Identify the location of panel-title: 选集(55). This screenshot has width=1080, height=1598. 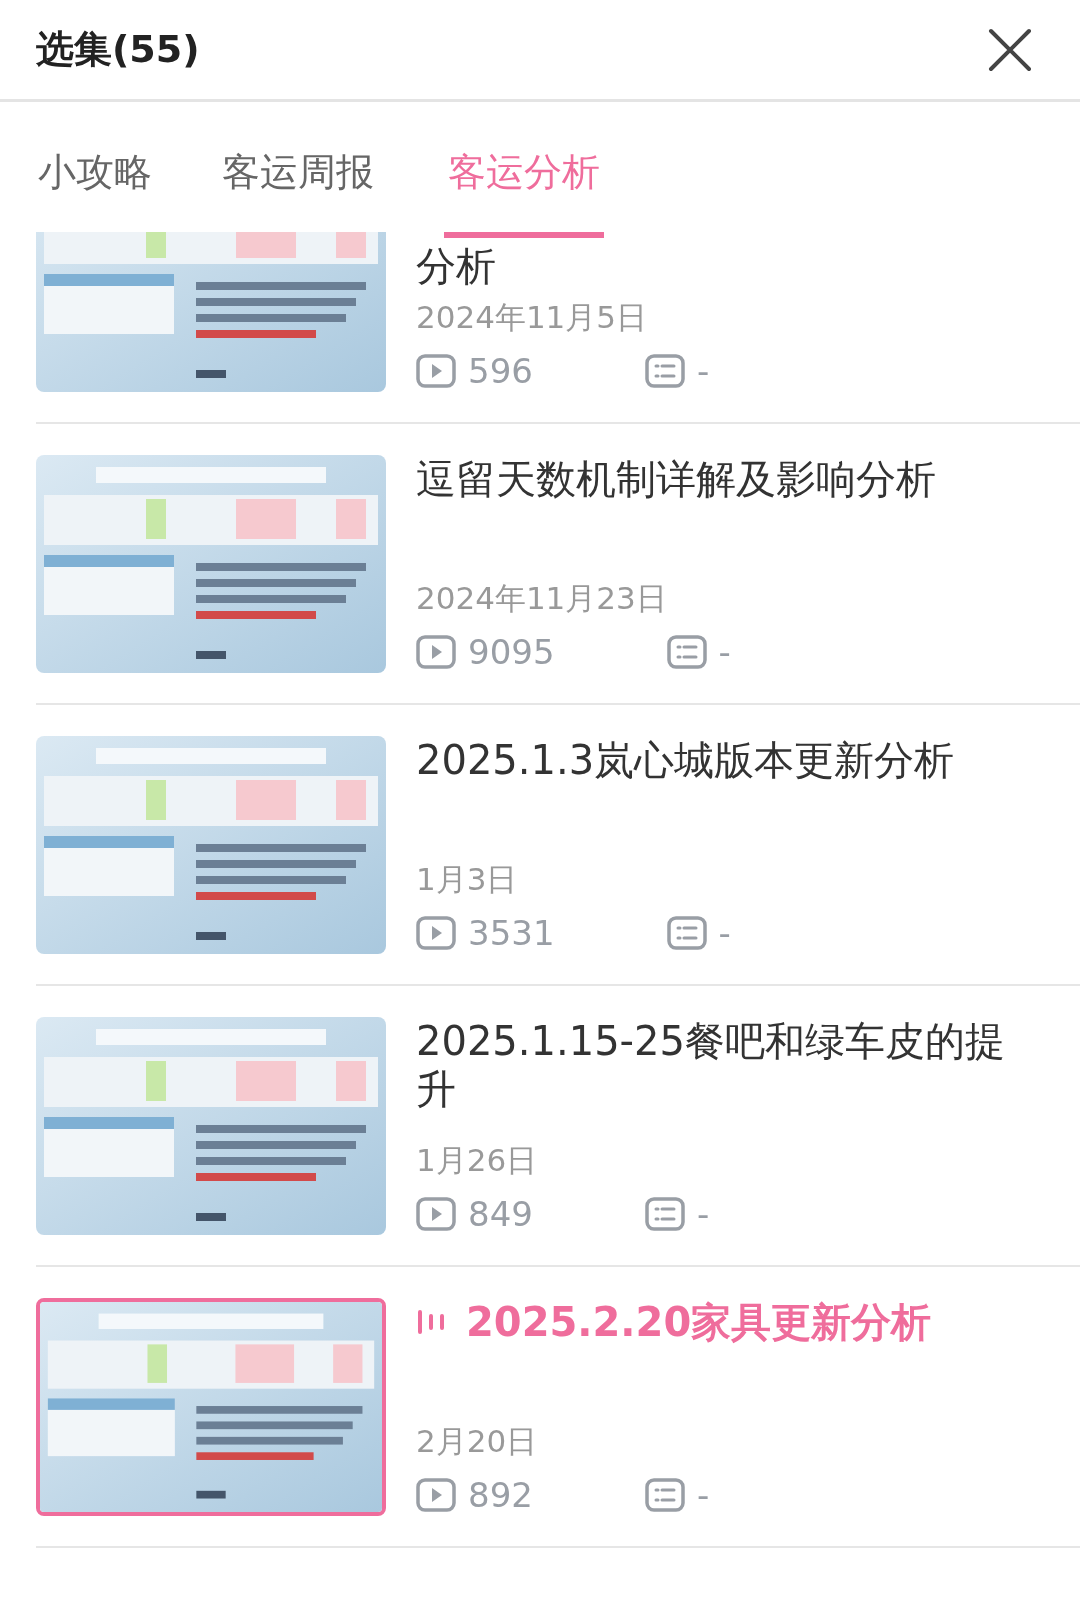
(118, 49).